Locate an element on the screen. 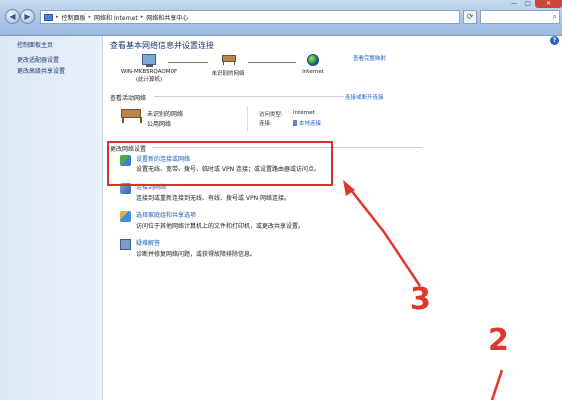  annotation-number-2: 2 is located at coordinates (498, 340).